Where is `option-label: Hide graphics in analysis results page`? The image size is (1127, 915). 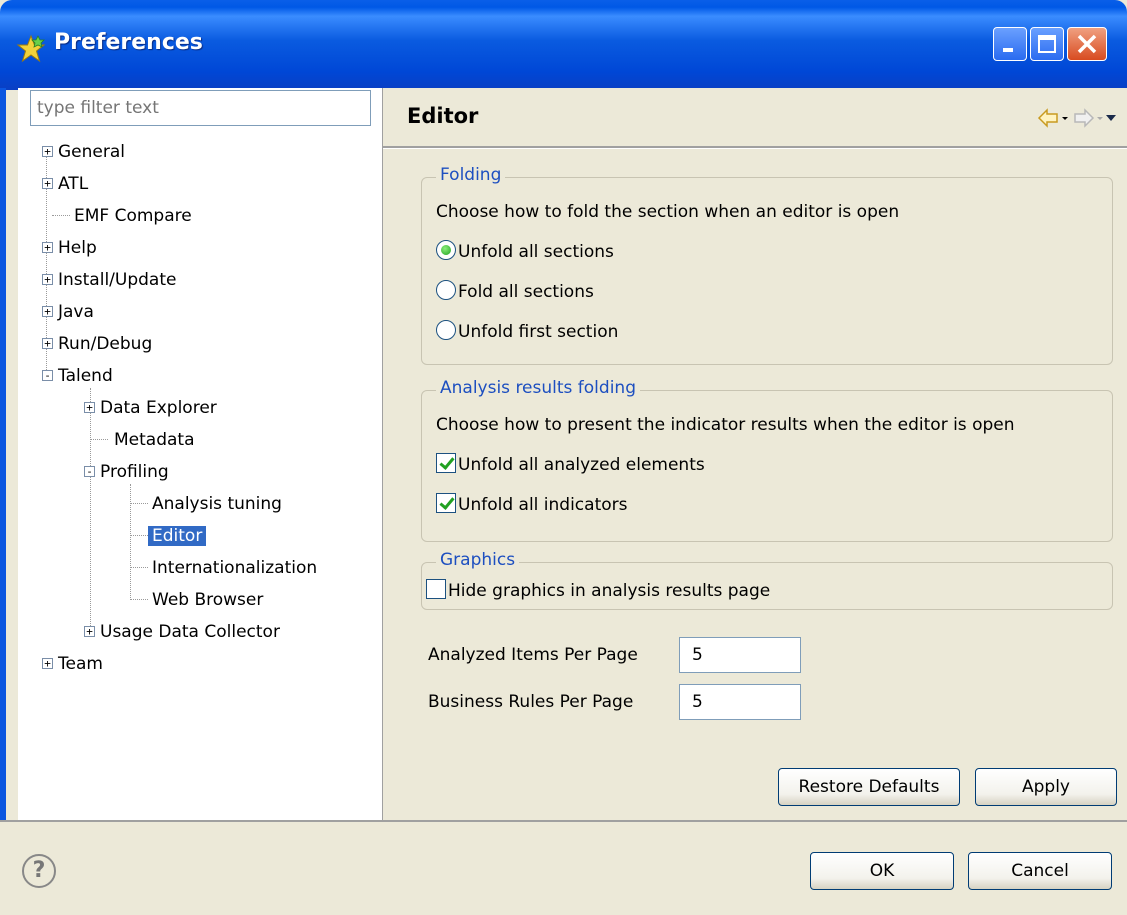
option-label: Hide graphics in analysis results page is located at coordinates (609, 591).